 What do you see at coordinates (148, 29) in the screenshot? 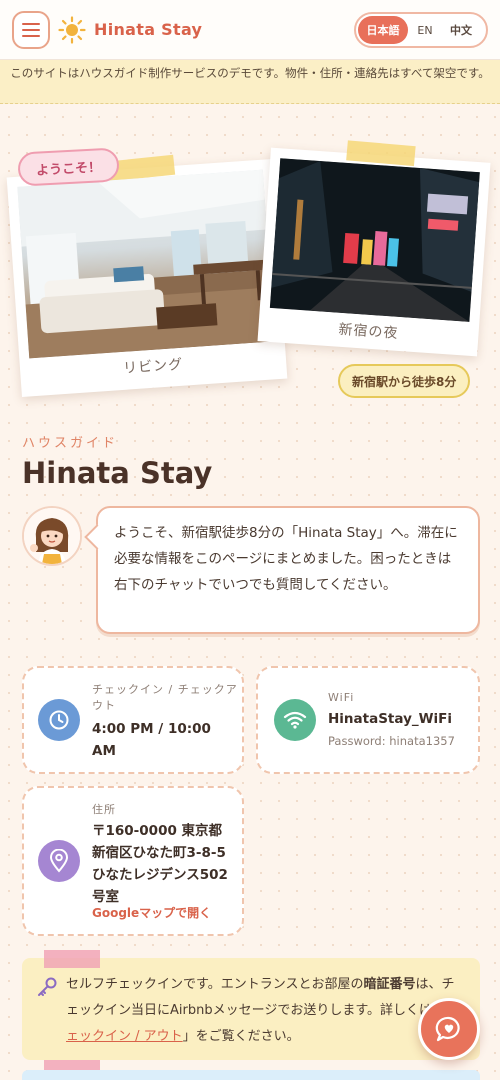
I see `brand-name: Hinata Stay` at bounding box center [148, 29].